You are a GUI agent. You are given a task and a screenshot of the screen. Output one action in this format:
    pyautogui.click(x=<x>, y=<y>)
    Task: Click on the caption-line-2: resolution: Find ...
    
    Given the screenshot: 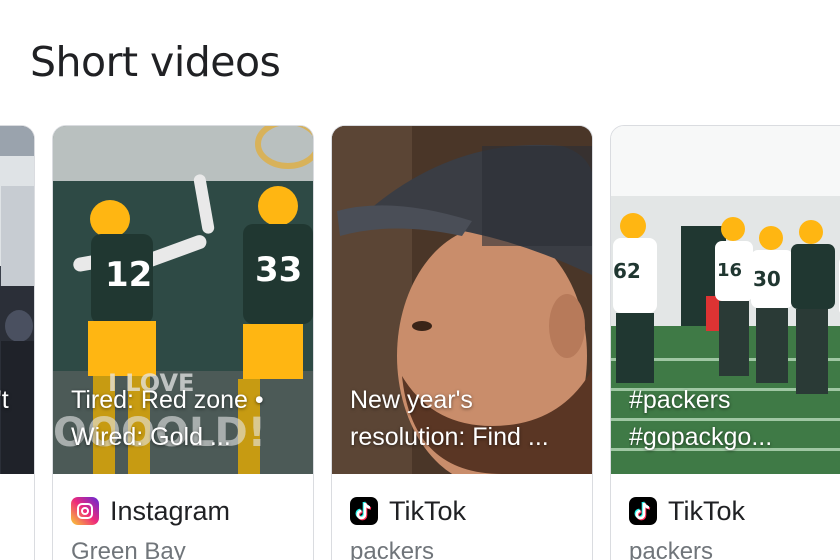 What is the action you would take?
    pyautogui.click(x=449, y=437)
    